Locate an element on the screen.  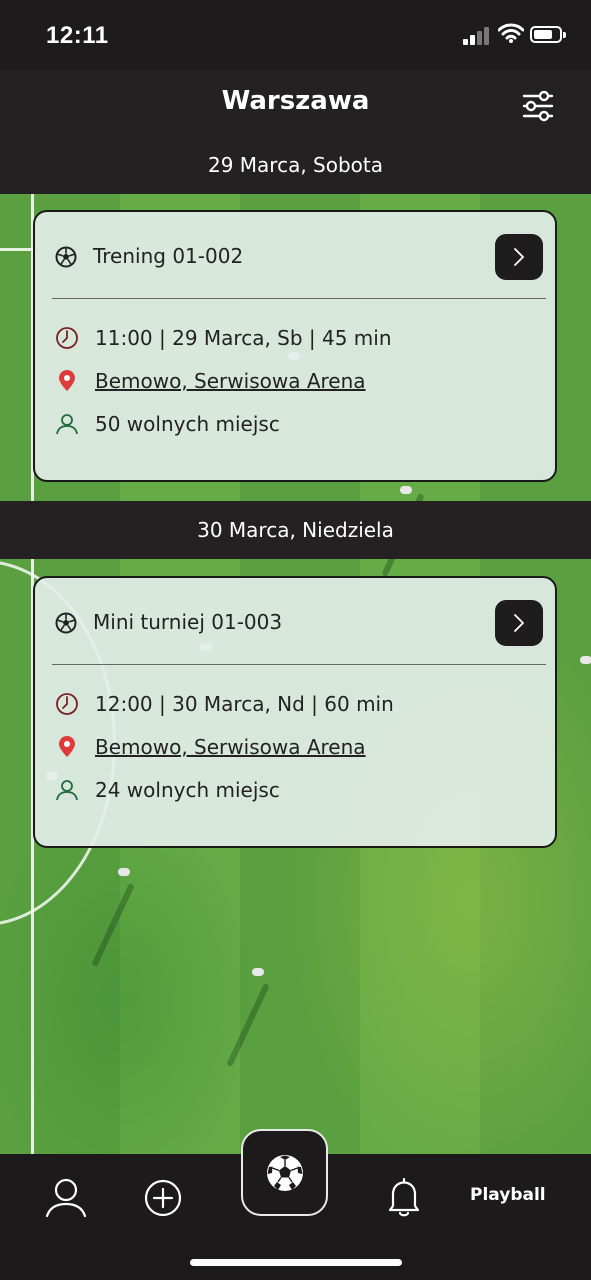
event-time: 12:00 | 30 Marca, Nd | 60 min is located at coordinates (244, 704).